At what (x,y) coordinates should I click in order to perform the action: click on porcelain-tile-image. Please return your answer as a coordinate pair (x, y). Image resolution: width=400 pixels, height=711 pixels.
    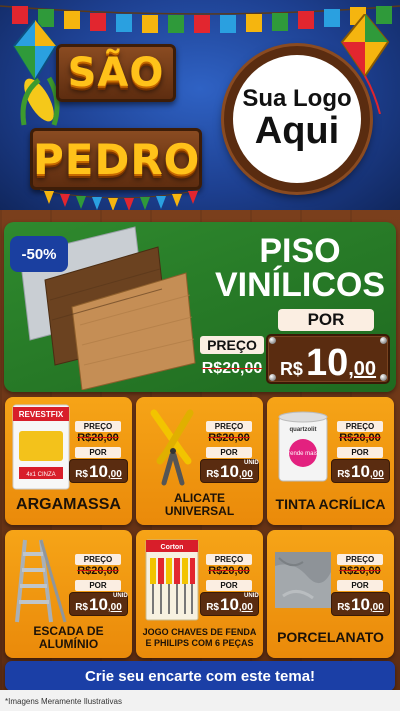
    Looking at the image, I should click on (303, 580).